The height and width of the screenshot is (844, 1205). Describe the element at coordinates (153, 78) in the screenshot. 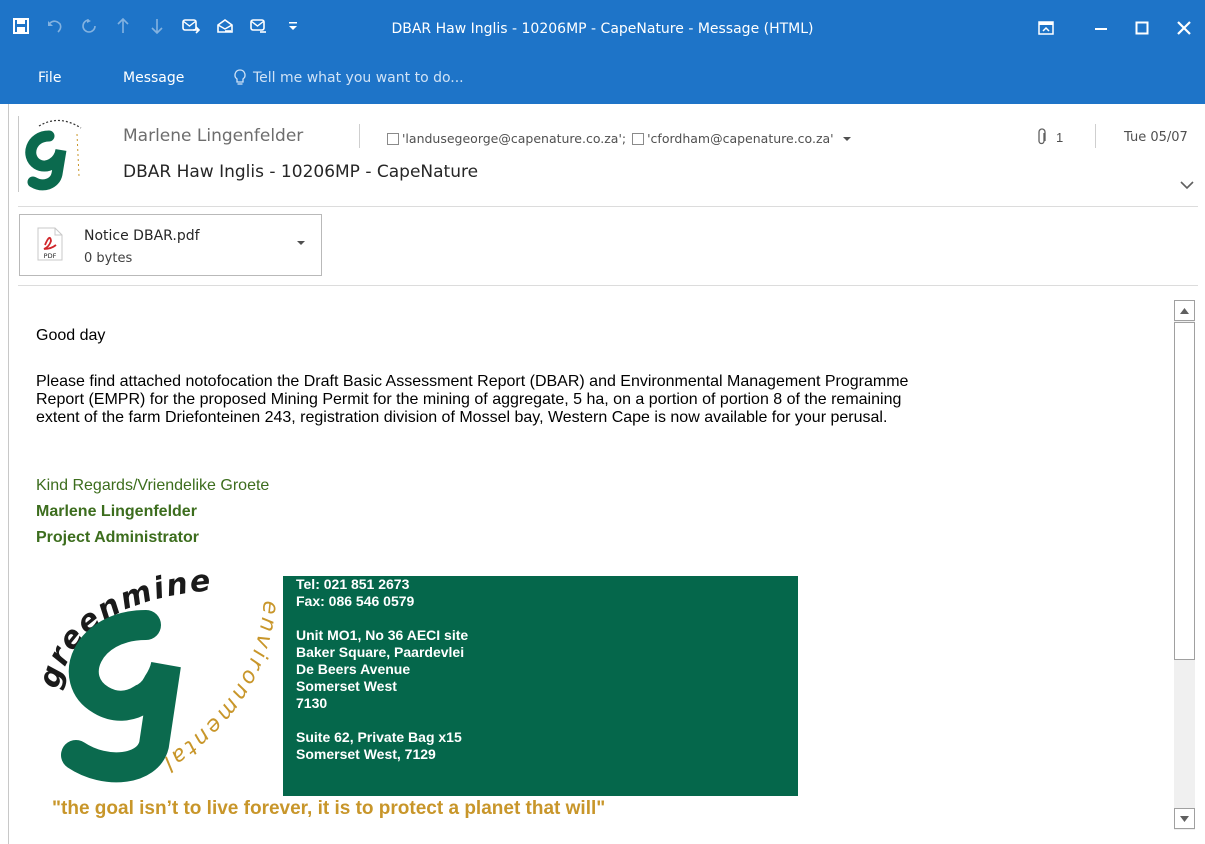

I see `tab-message: Message` at that location.